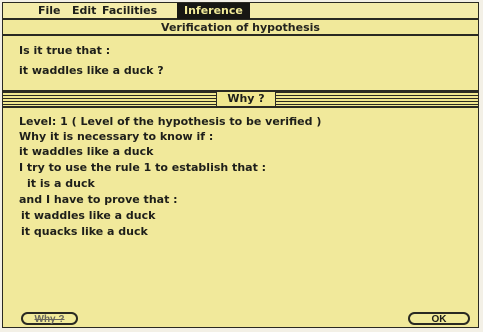 The height and width of the screenshot is (332, 483). What do you see at coordinates (129, 11) in the screenshot?
I see `menu-facilities: Facilities` at bounding box center [129, 11].